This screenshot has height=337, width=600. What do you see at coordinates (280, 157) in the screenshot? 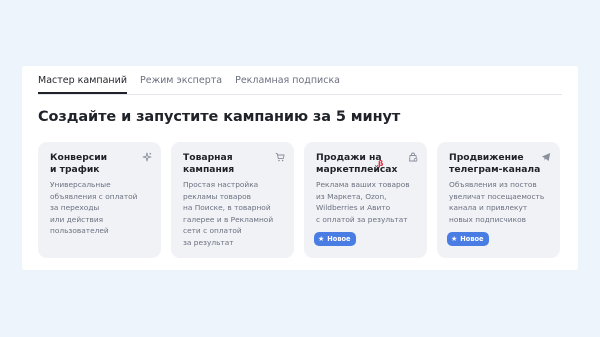
I see `cart-icon` at bounding box center [280, 157].